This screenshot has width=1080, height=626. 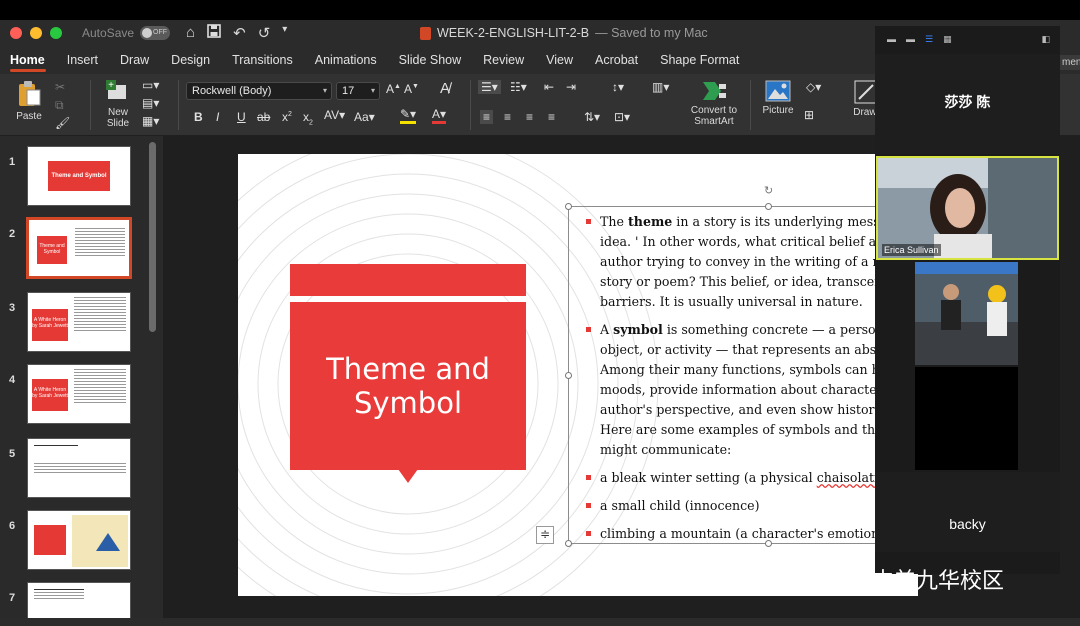 I want to click on font-size-select: 17 ▾, so click(x=358, y=91).